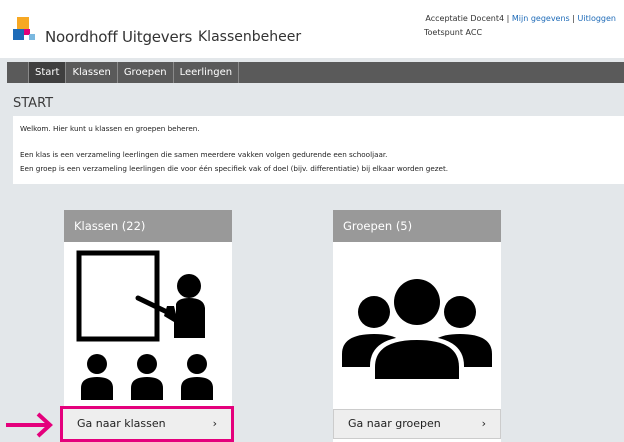 The width and height of the screenshot is (624, 442). Describe the element at coordinates (315, 72) in the screenshot. I see `main-nav: Start Klassen Groepen Leerlingen` at that location.